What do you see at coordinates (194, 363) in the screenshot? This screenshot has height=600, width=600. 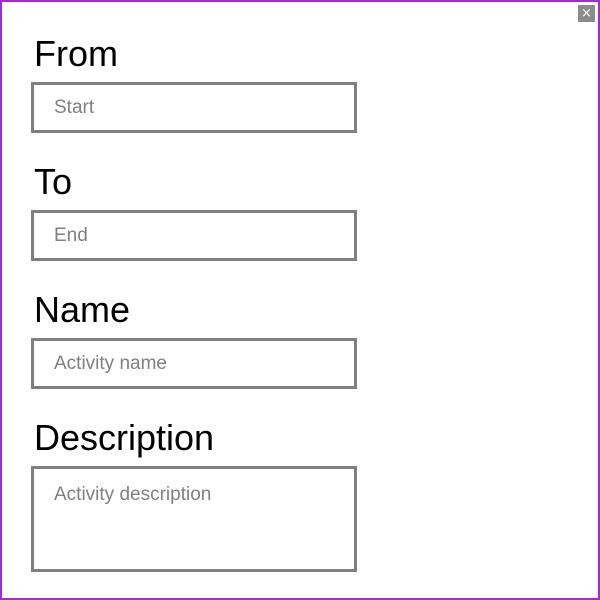 I see `name-input` at bounding box center [194, 363].